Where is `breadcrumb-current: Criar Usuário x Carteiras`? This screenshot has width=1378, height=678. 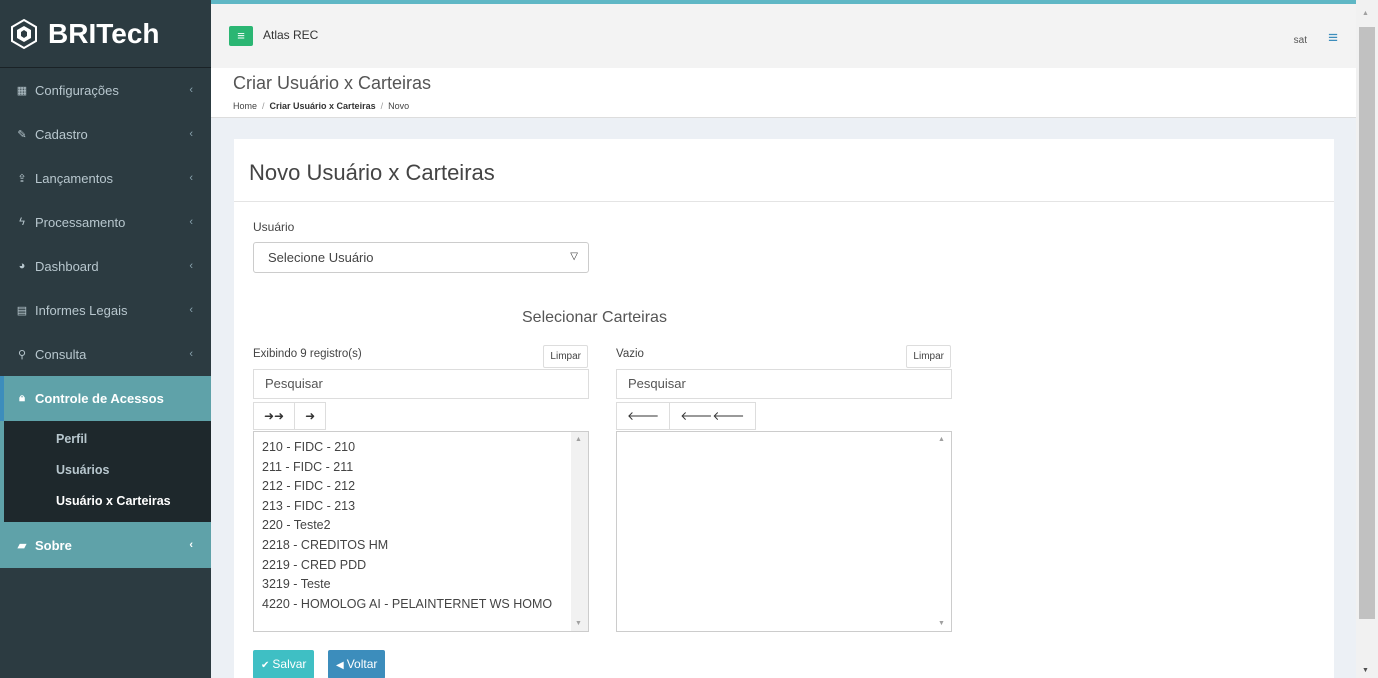
breadcrumb-current: Criar Usuário x Carteiras is located at coordinates (323, 106).